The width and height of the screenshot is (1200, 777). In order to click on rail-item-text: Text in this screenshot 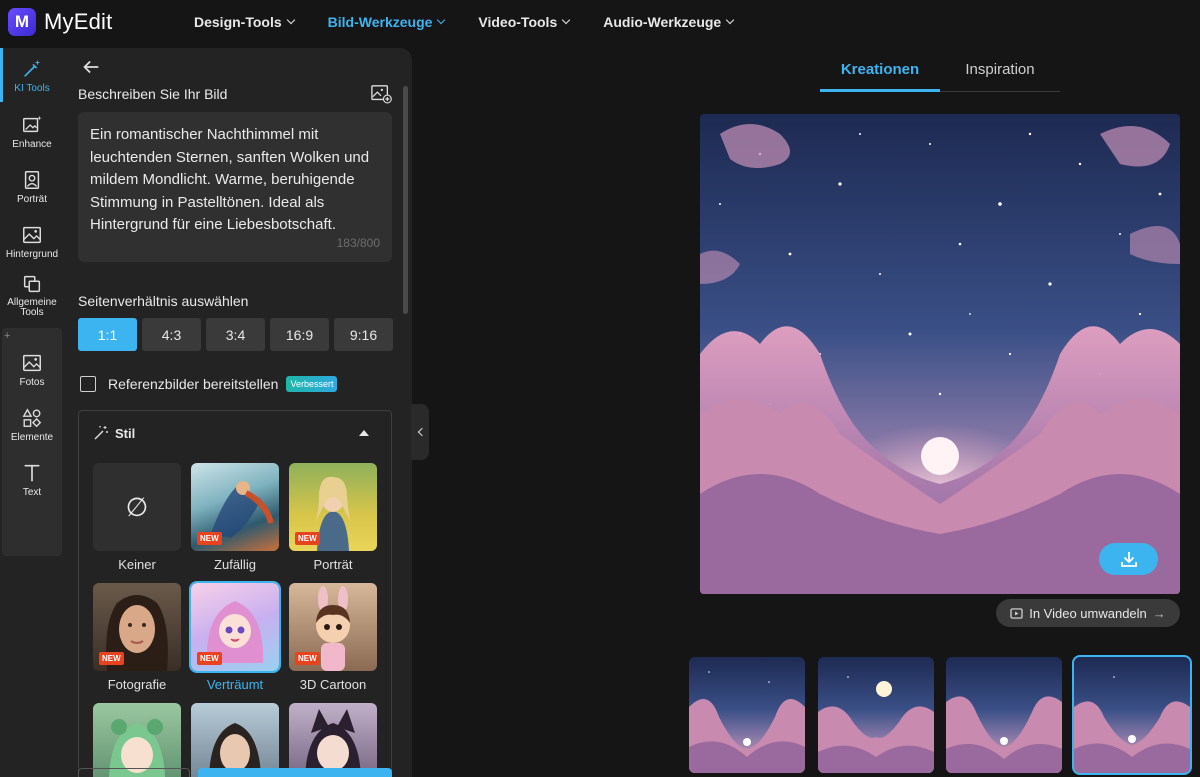, I will do `click(32, 480)`.